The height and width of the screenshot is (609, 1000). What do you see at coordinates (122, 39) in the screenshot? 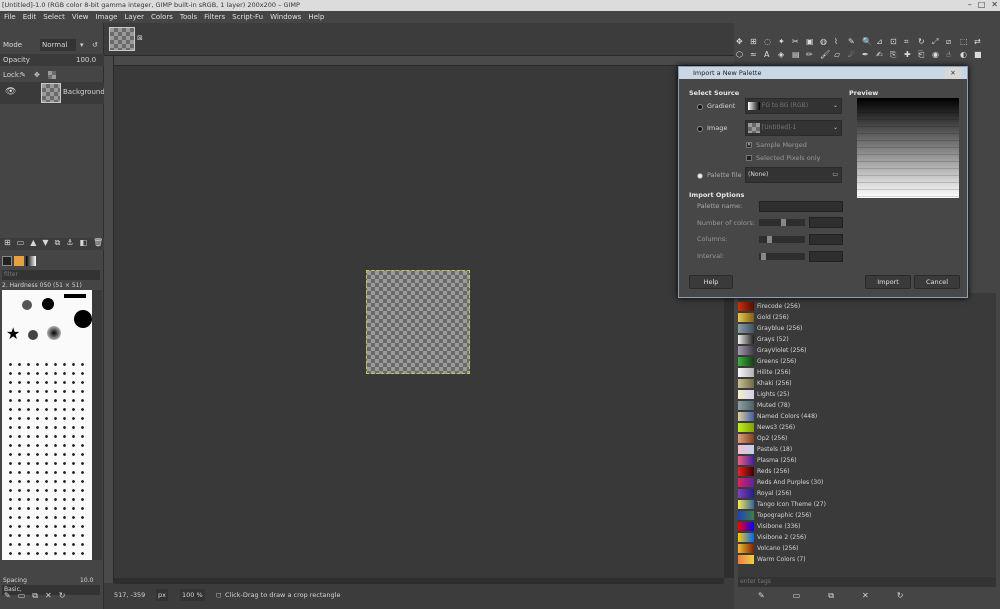
I see `image-tab-thumbnail` at bounding box center [122, 39].